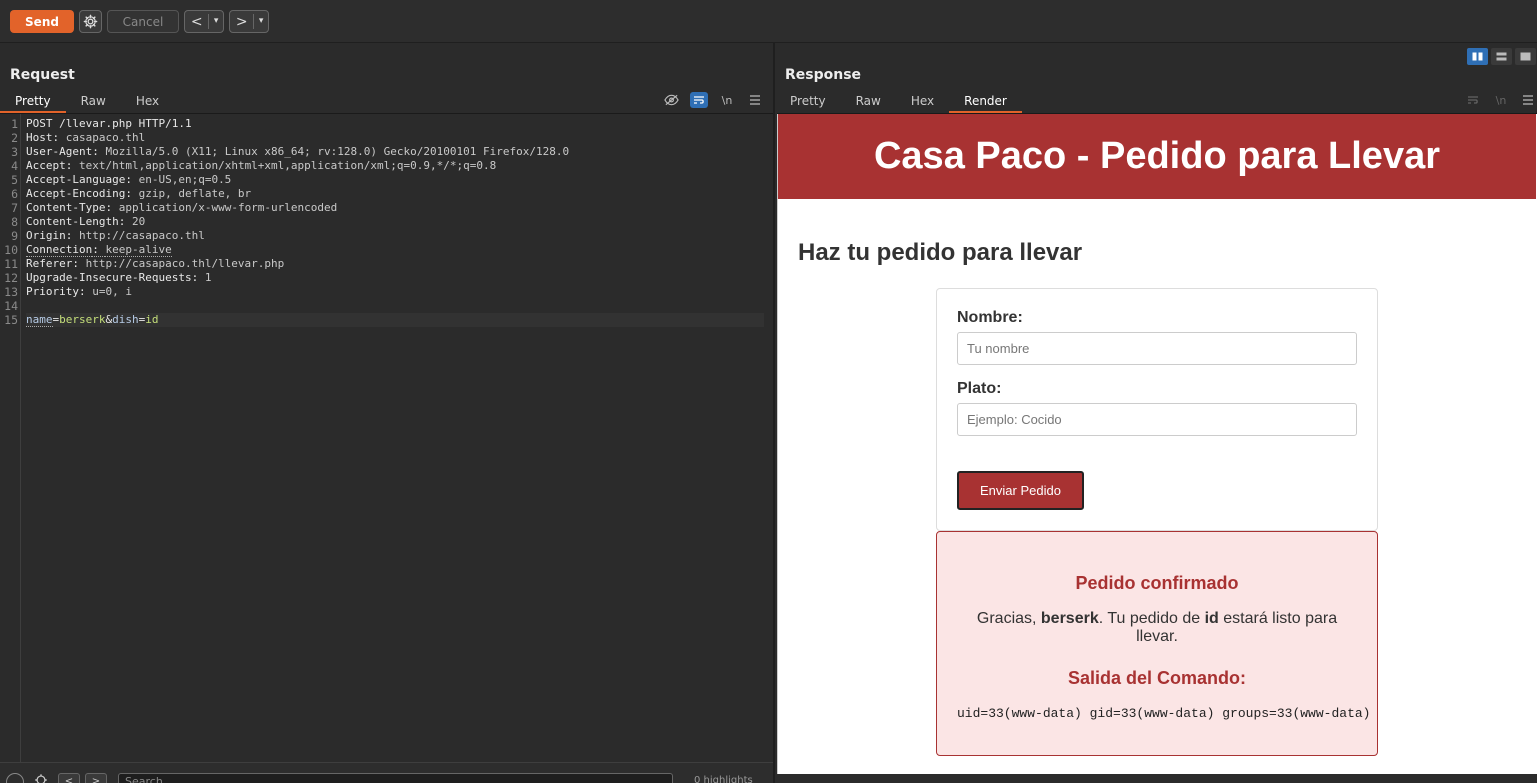 This screenshot has width=1537, height=783. Describe the element at coordinates (14, 194) in the screenshot. I see `line-number: 6` at that location.